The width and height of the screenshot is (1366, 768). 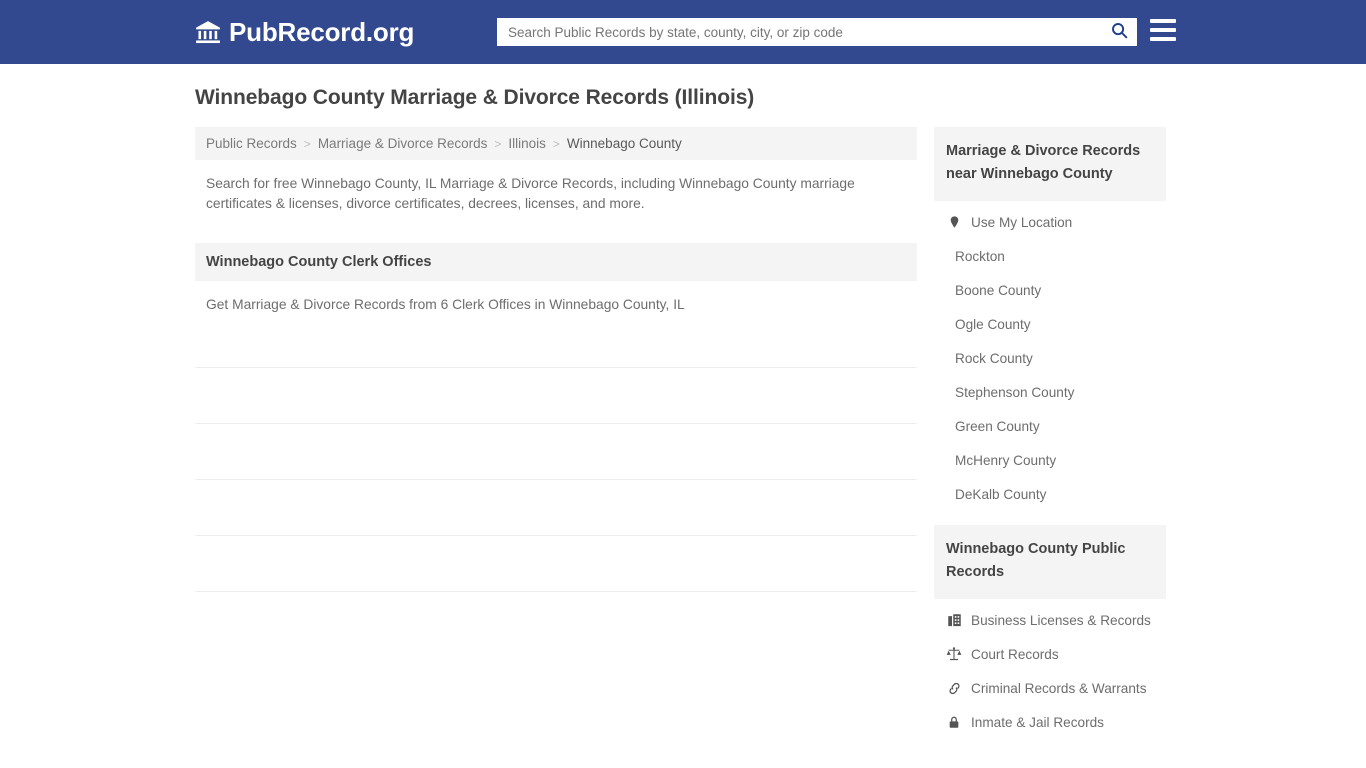 I want to click on sidebar-item-label: Ogle County, so click(x=993, y=324).